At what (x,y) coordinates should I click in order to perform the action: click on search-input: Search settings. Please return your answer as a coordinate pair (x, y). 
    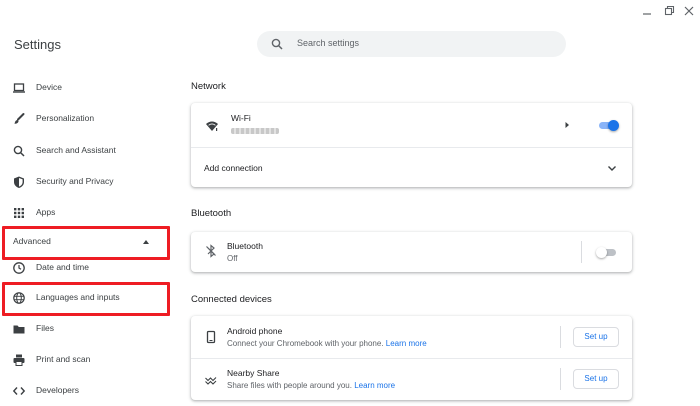
    Looking at the image, I should click on (328, 43).